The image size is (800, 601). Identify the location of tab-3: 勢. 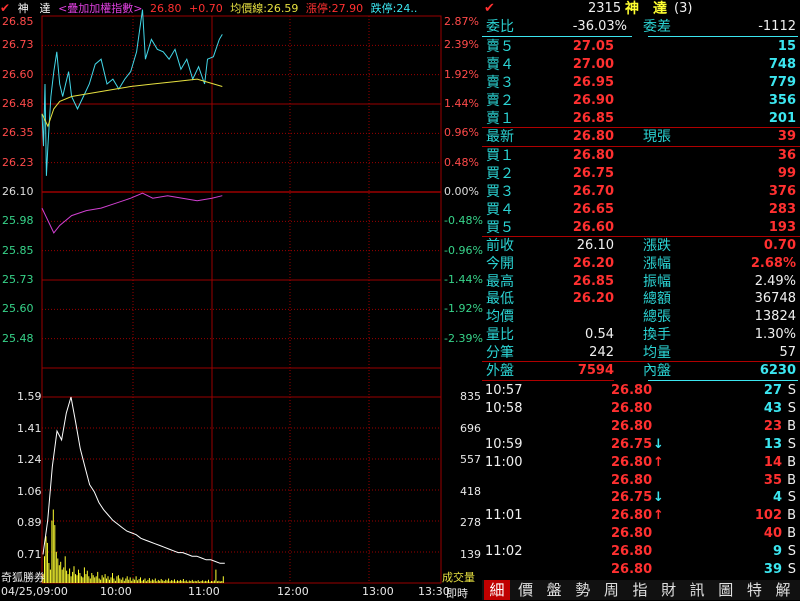
(583, 590).